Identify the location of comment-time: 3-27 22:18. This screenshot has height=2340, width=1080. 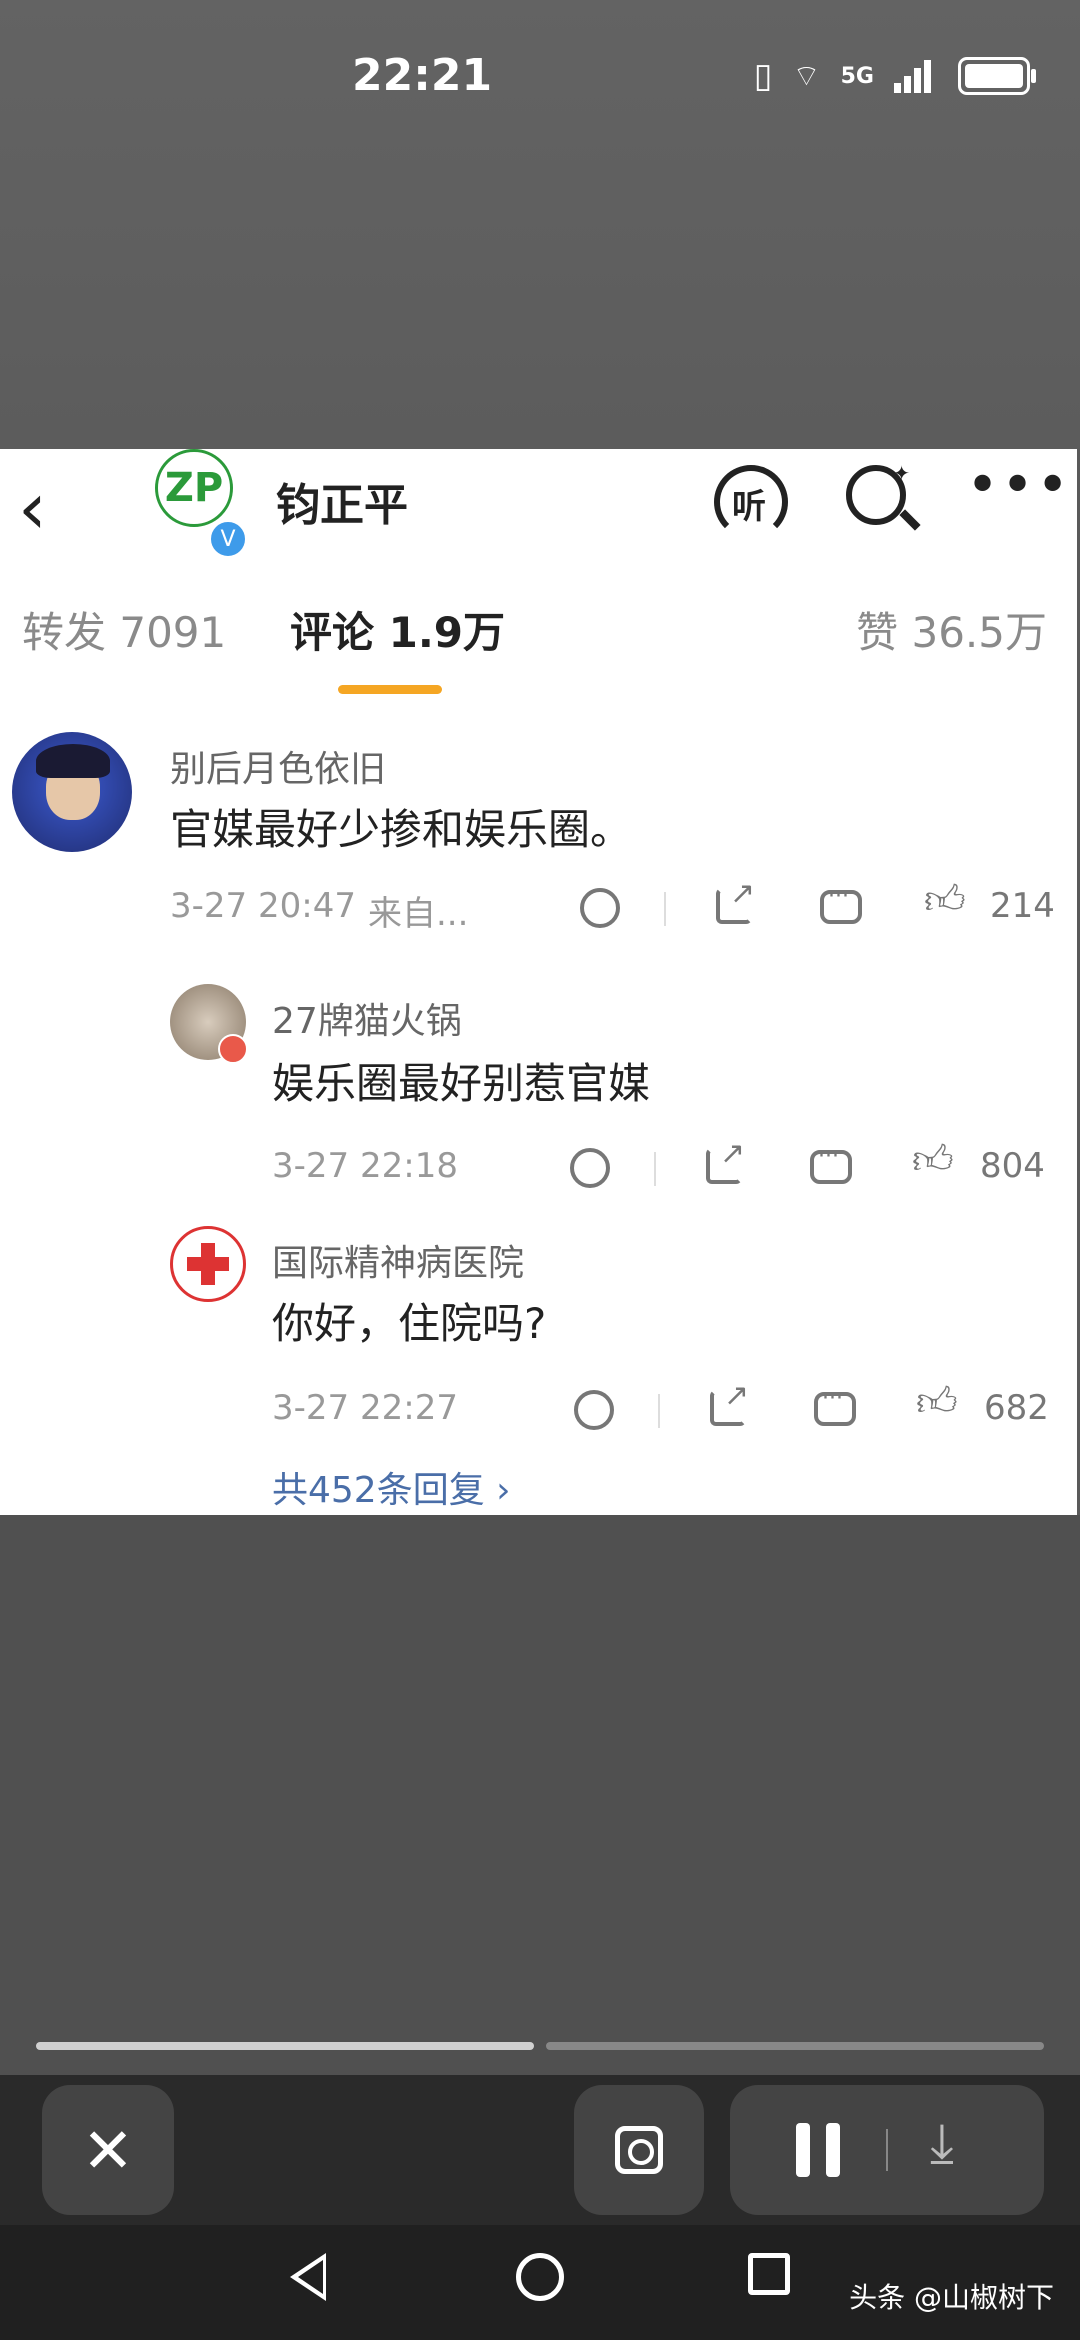
(365, 1166).